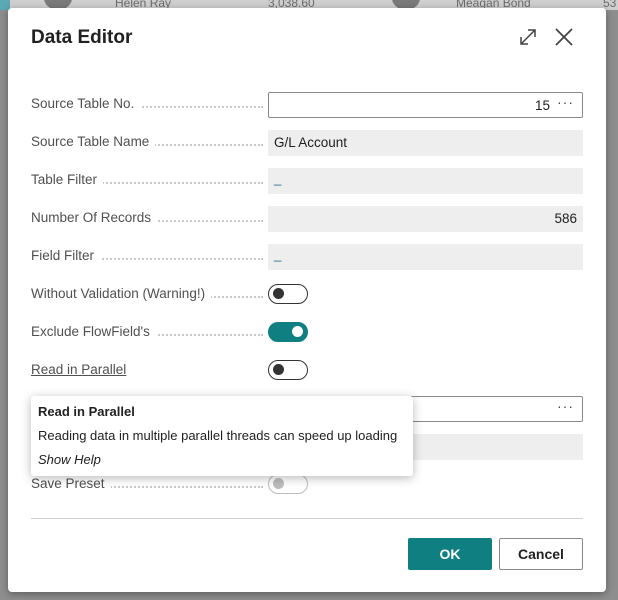 The width and height of the screenshot is (618, 600). I want to click on source-table-name-value: G/L Account, so click(311, 142).